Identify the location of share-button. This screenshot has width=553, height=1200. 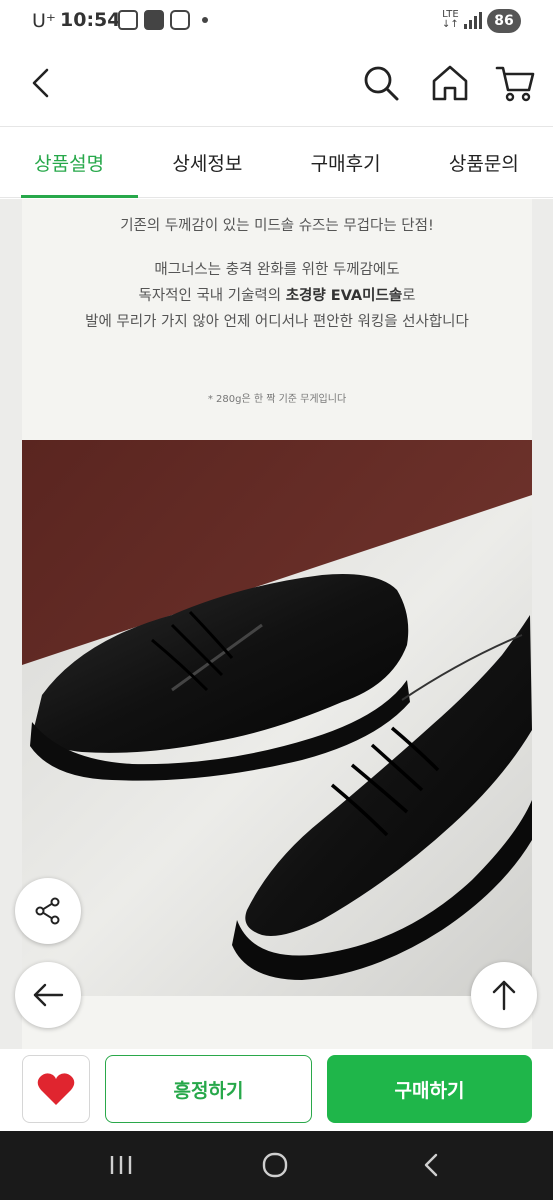
(48, 911).